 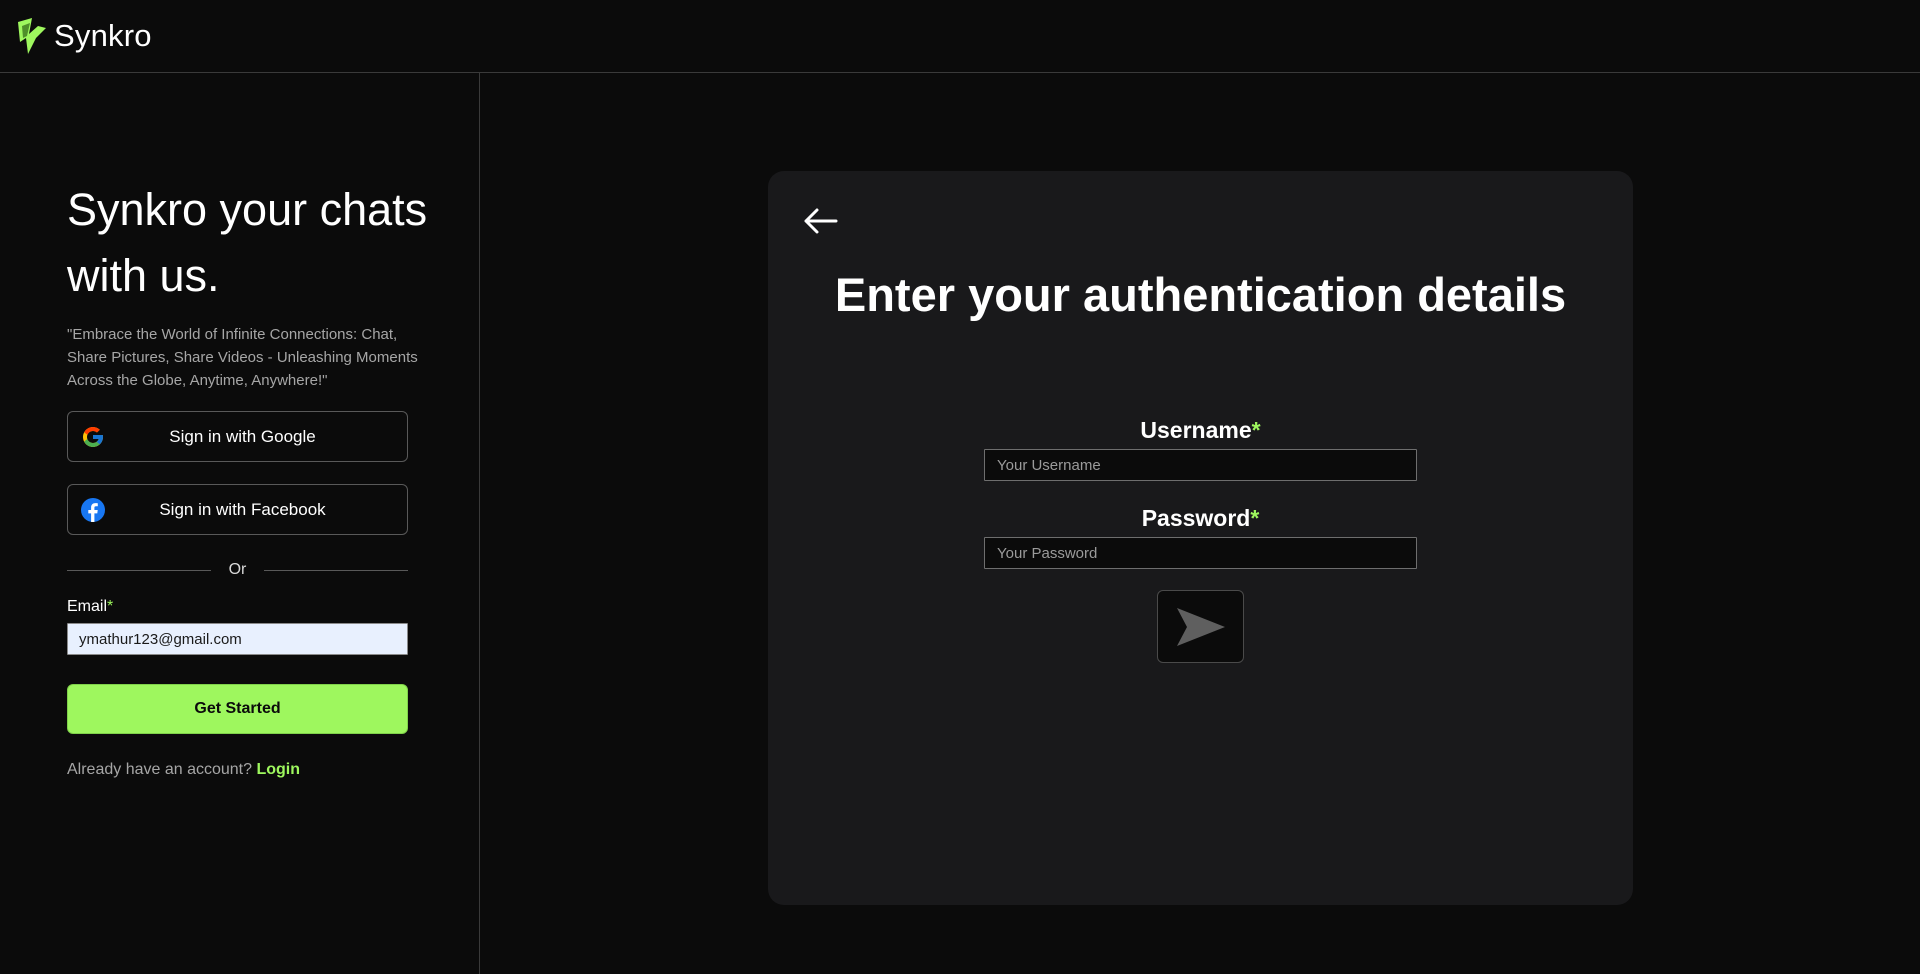 I want to click on arrow-left-icon, so click(x=821, y=221).